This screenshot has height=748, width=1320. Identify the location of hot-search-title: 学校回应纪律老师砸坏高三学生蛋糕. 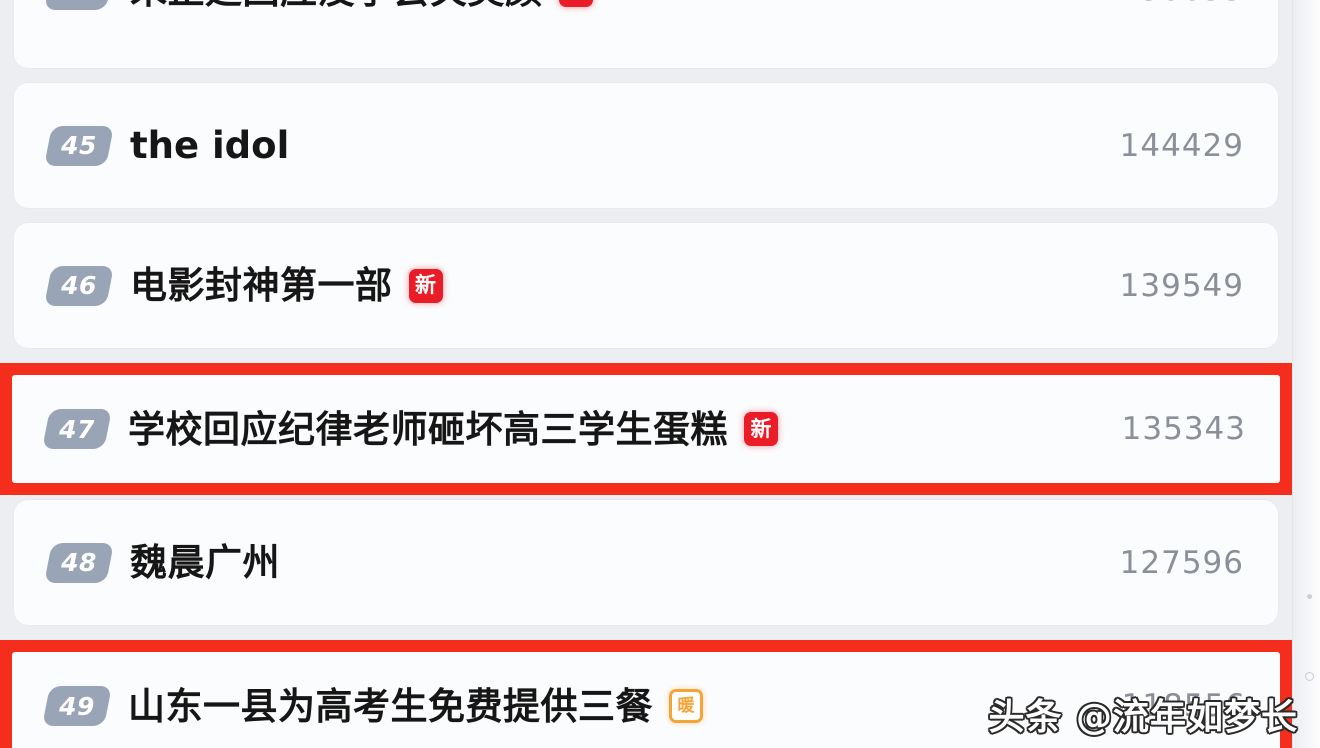
(428, 429).